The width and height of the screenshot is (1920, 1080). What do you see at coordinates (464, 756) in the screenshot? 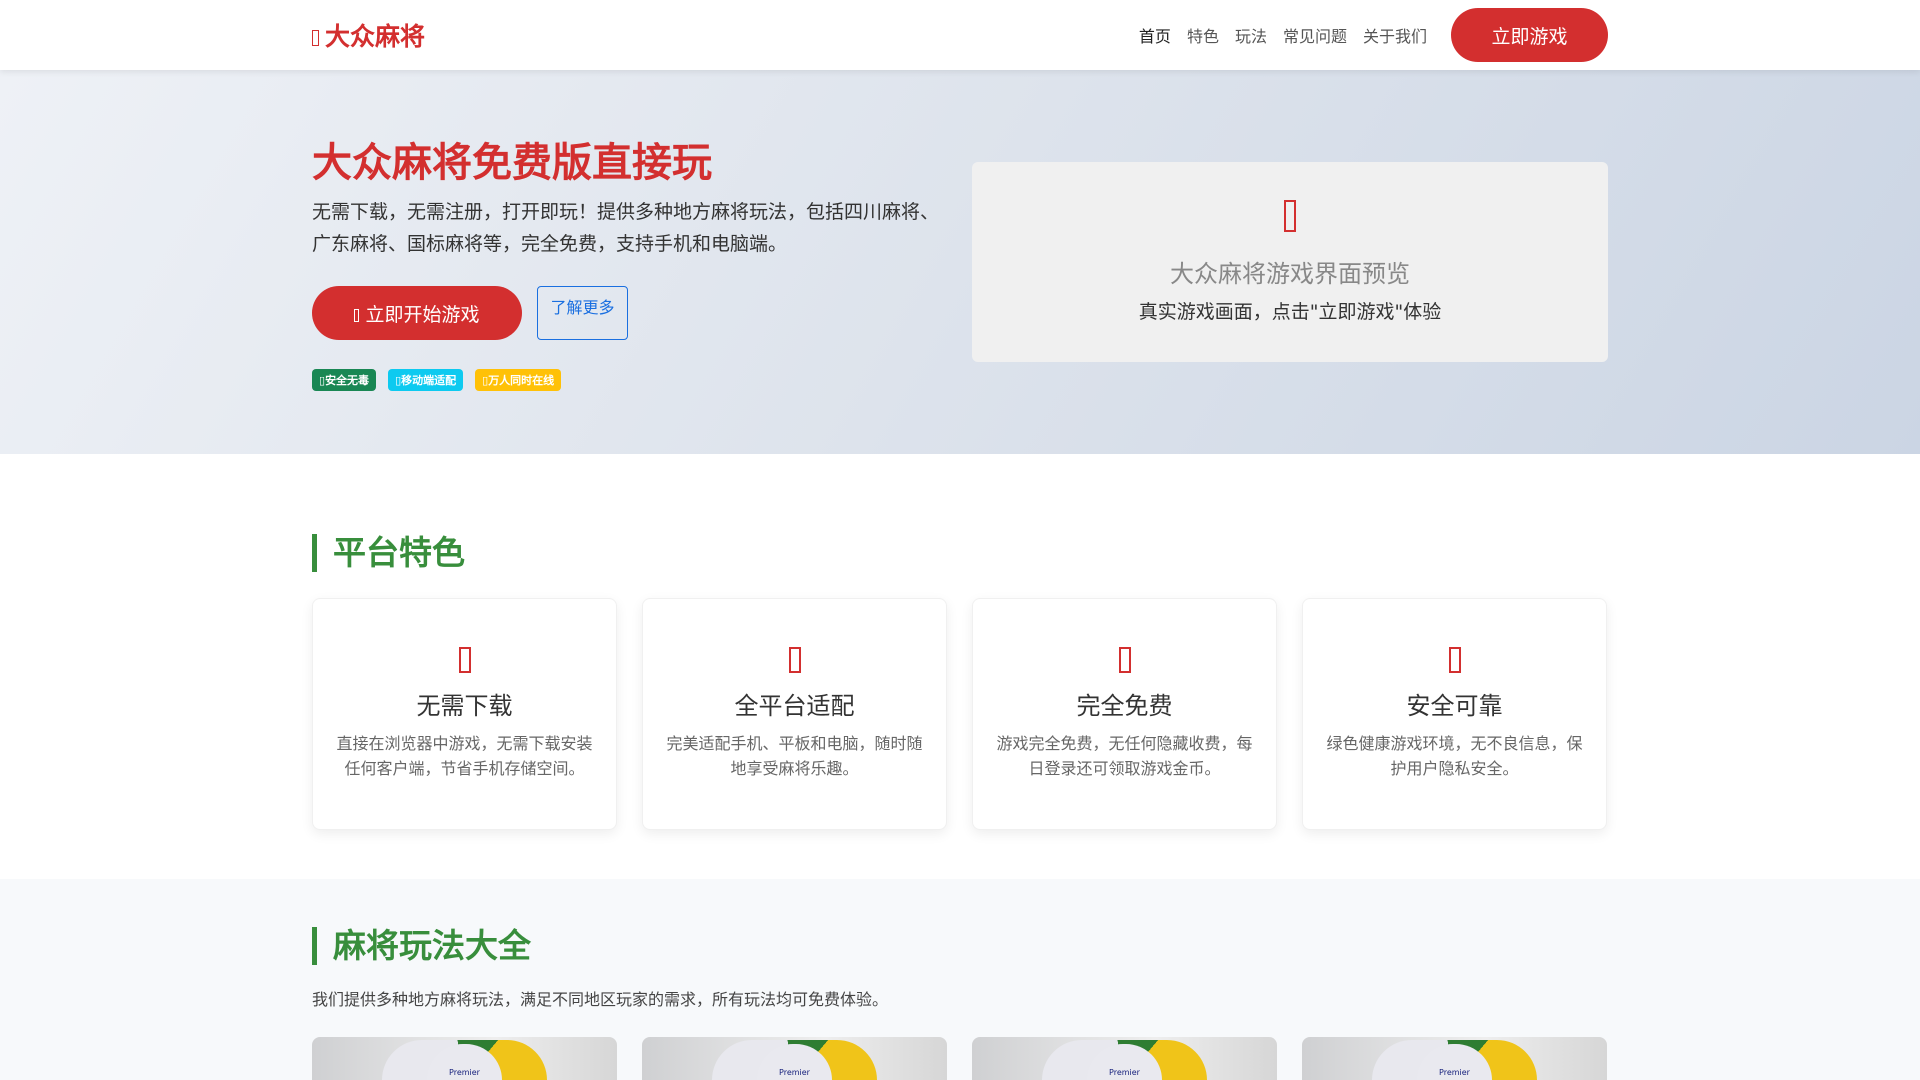
I see `feature-desc: 直接在浏览器中游戏，无需下载安装任何客户端，节省手机存储空间。` at bounding box center [464, 756].